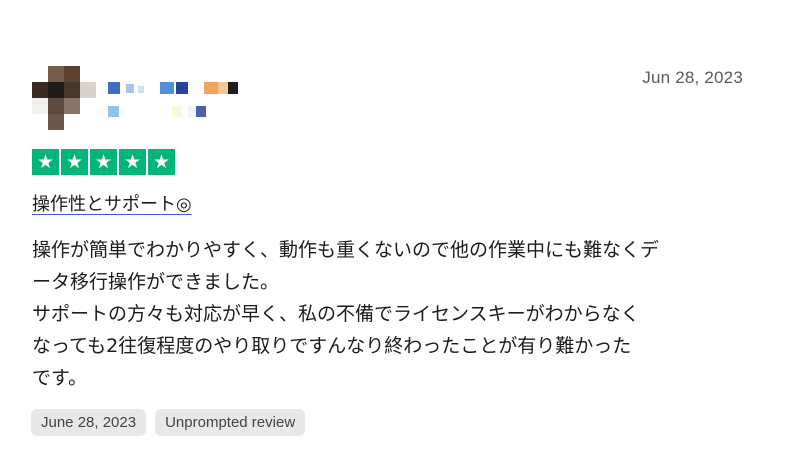 The width and height of the screenshot is (799, 454). I want to click on reviewer-name-redacted, so click(178, 99).